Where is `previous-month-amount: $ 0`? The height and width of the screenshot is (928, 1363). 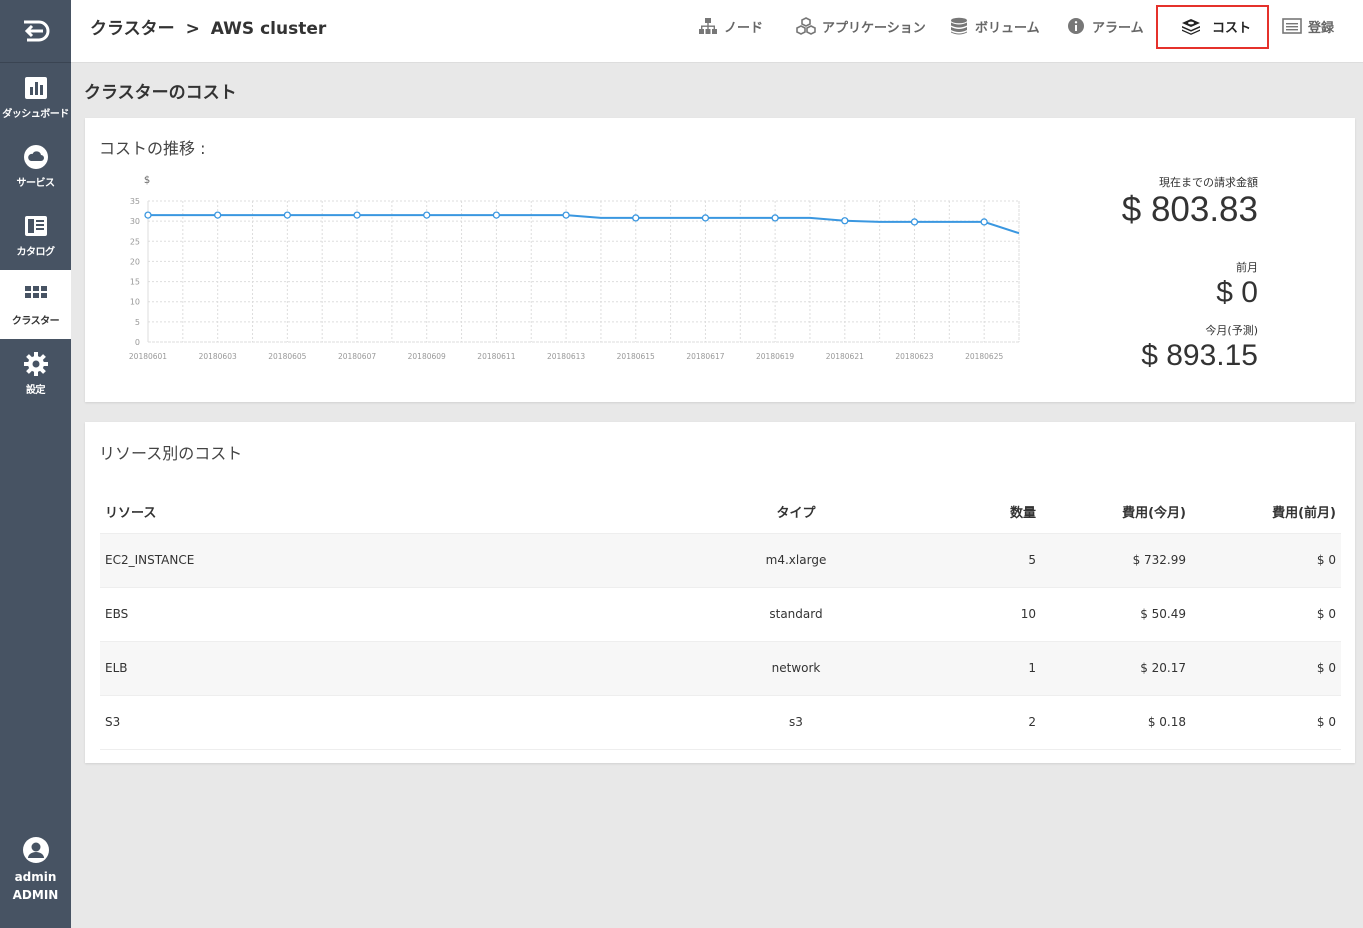
previous-month-amount: $ 0 is located at coordinates (1237, 292).